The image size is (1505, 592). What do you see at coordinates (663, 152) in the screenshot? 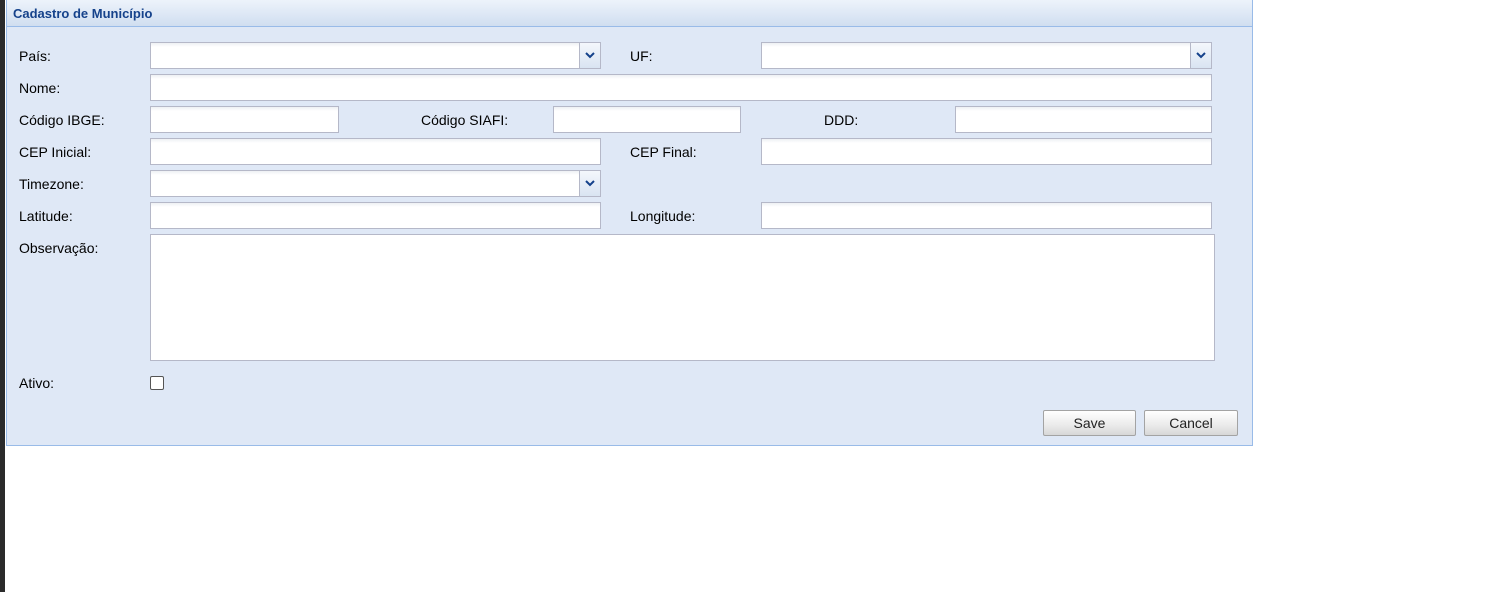
I see `cep-final-label: CEP Final:` at bounding box center [663, 152].